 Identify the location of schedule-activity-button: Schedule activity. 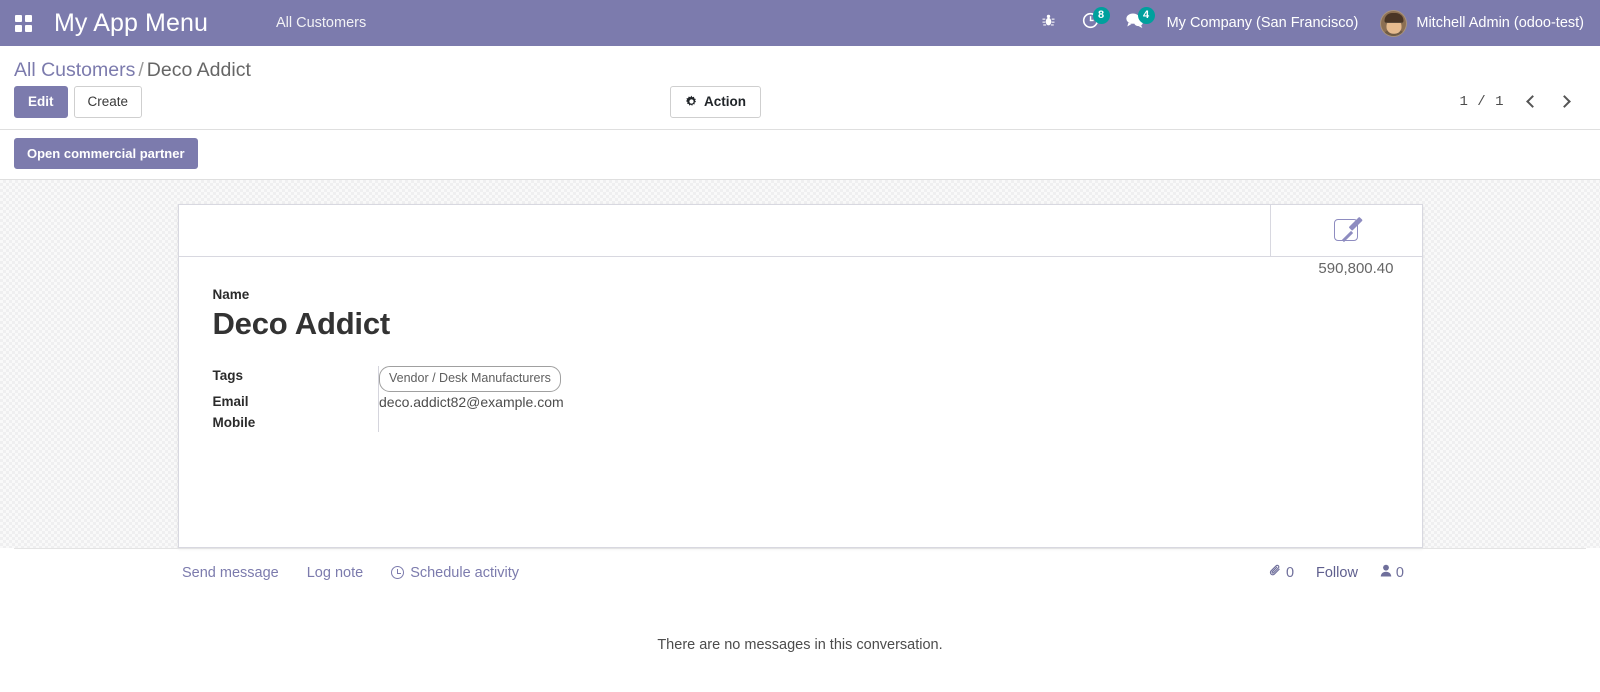
(455, 573).